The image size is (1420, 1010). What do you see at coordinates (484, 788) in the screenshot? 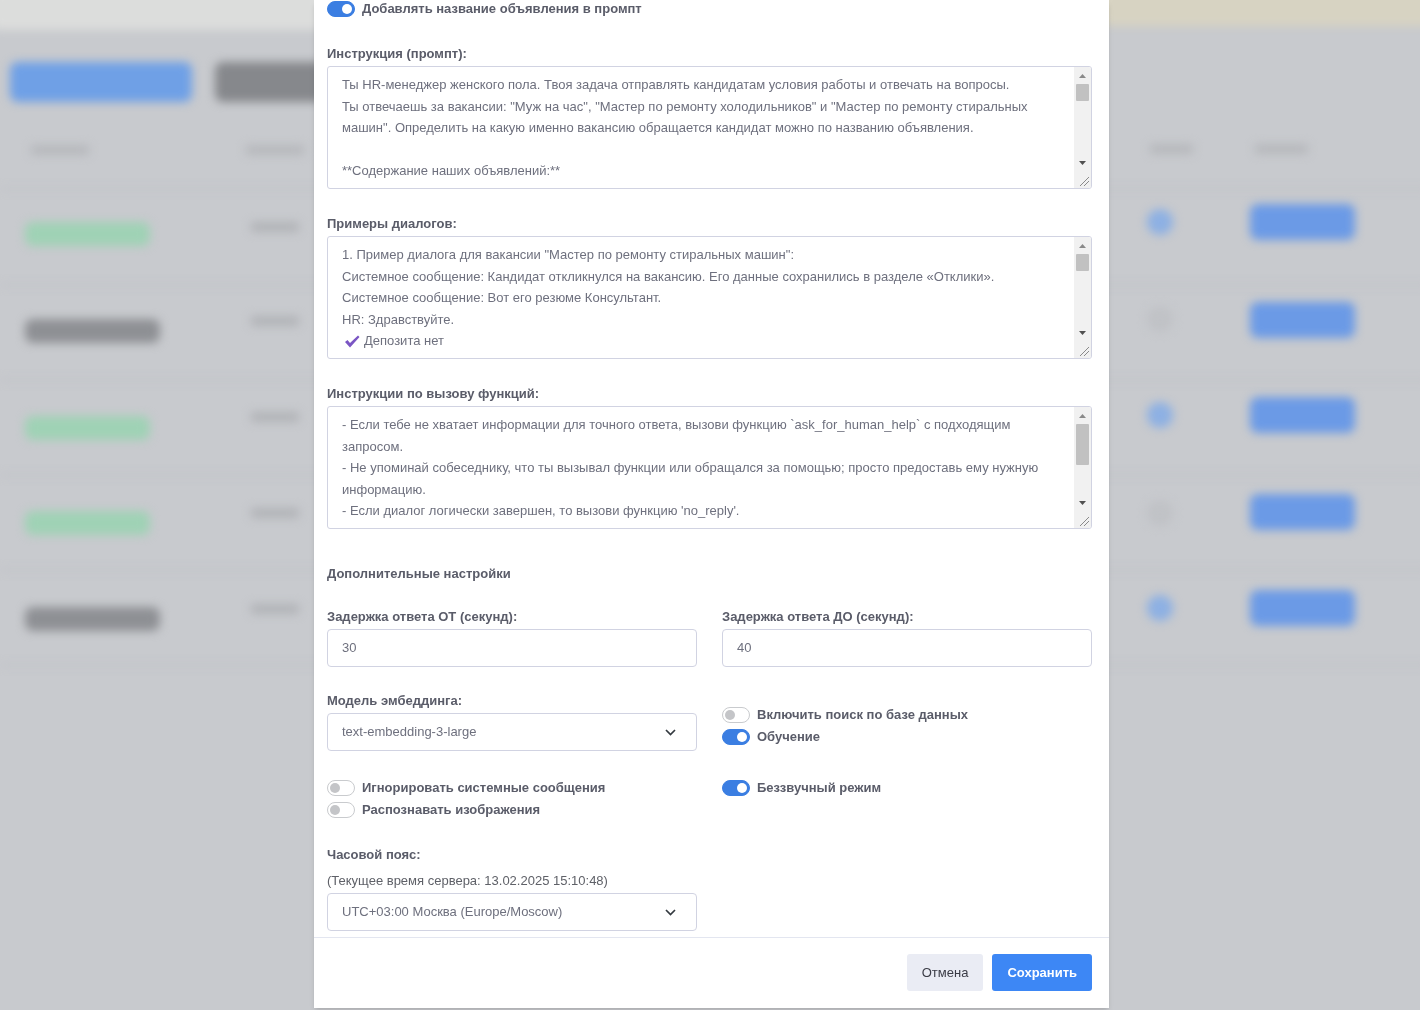
I see `switch-label: Игнорировать системные сообщения` at bounding box center [484, 788].